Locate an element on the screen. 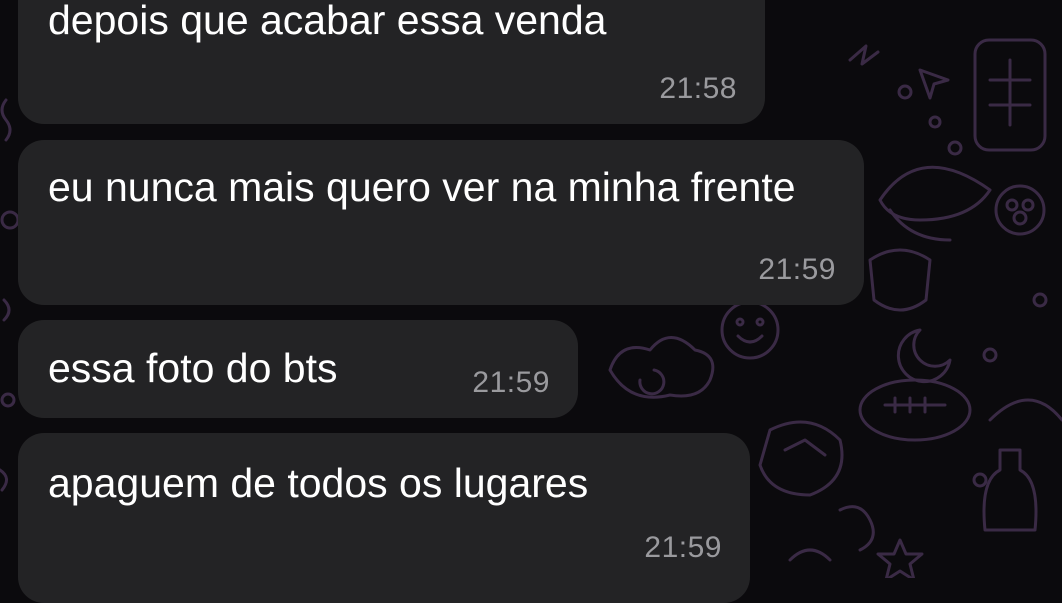  message-text: essa foto do bts is located at coordinates (193, 368).